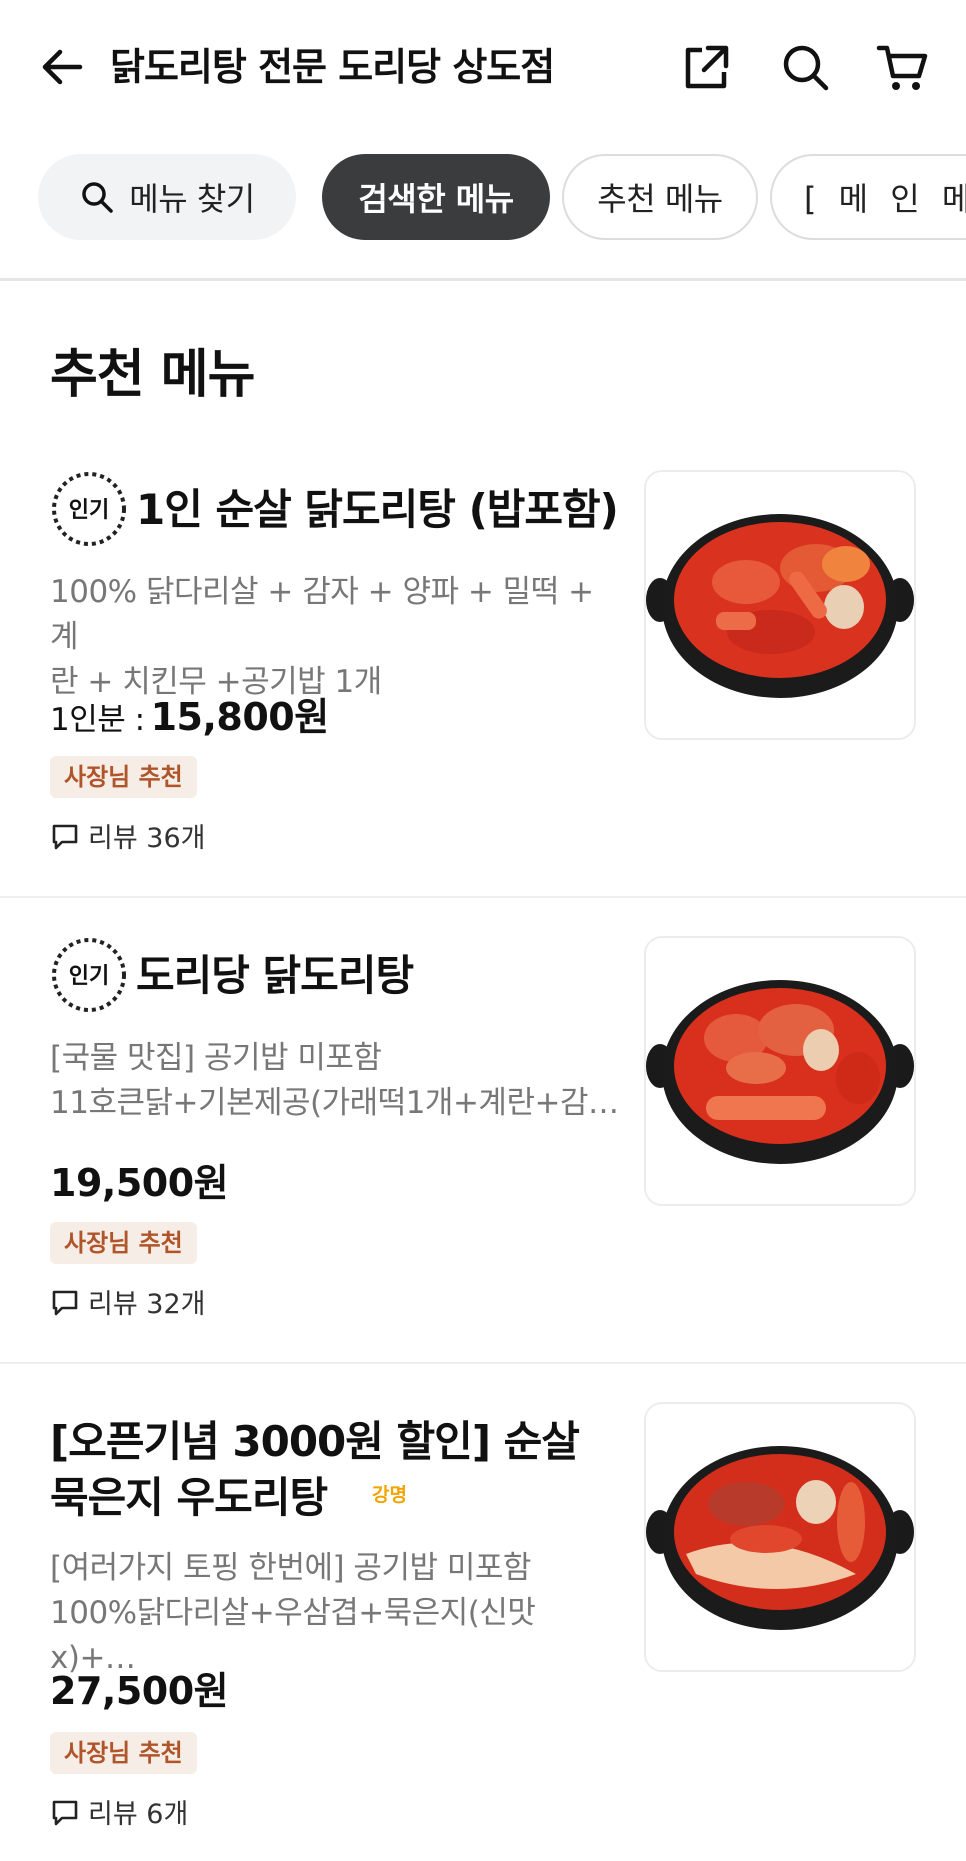  I want to click on back-button, so click(63, 67).